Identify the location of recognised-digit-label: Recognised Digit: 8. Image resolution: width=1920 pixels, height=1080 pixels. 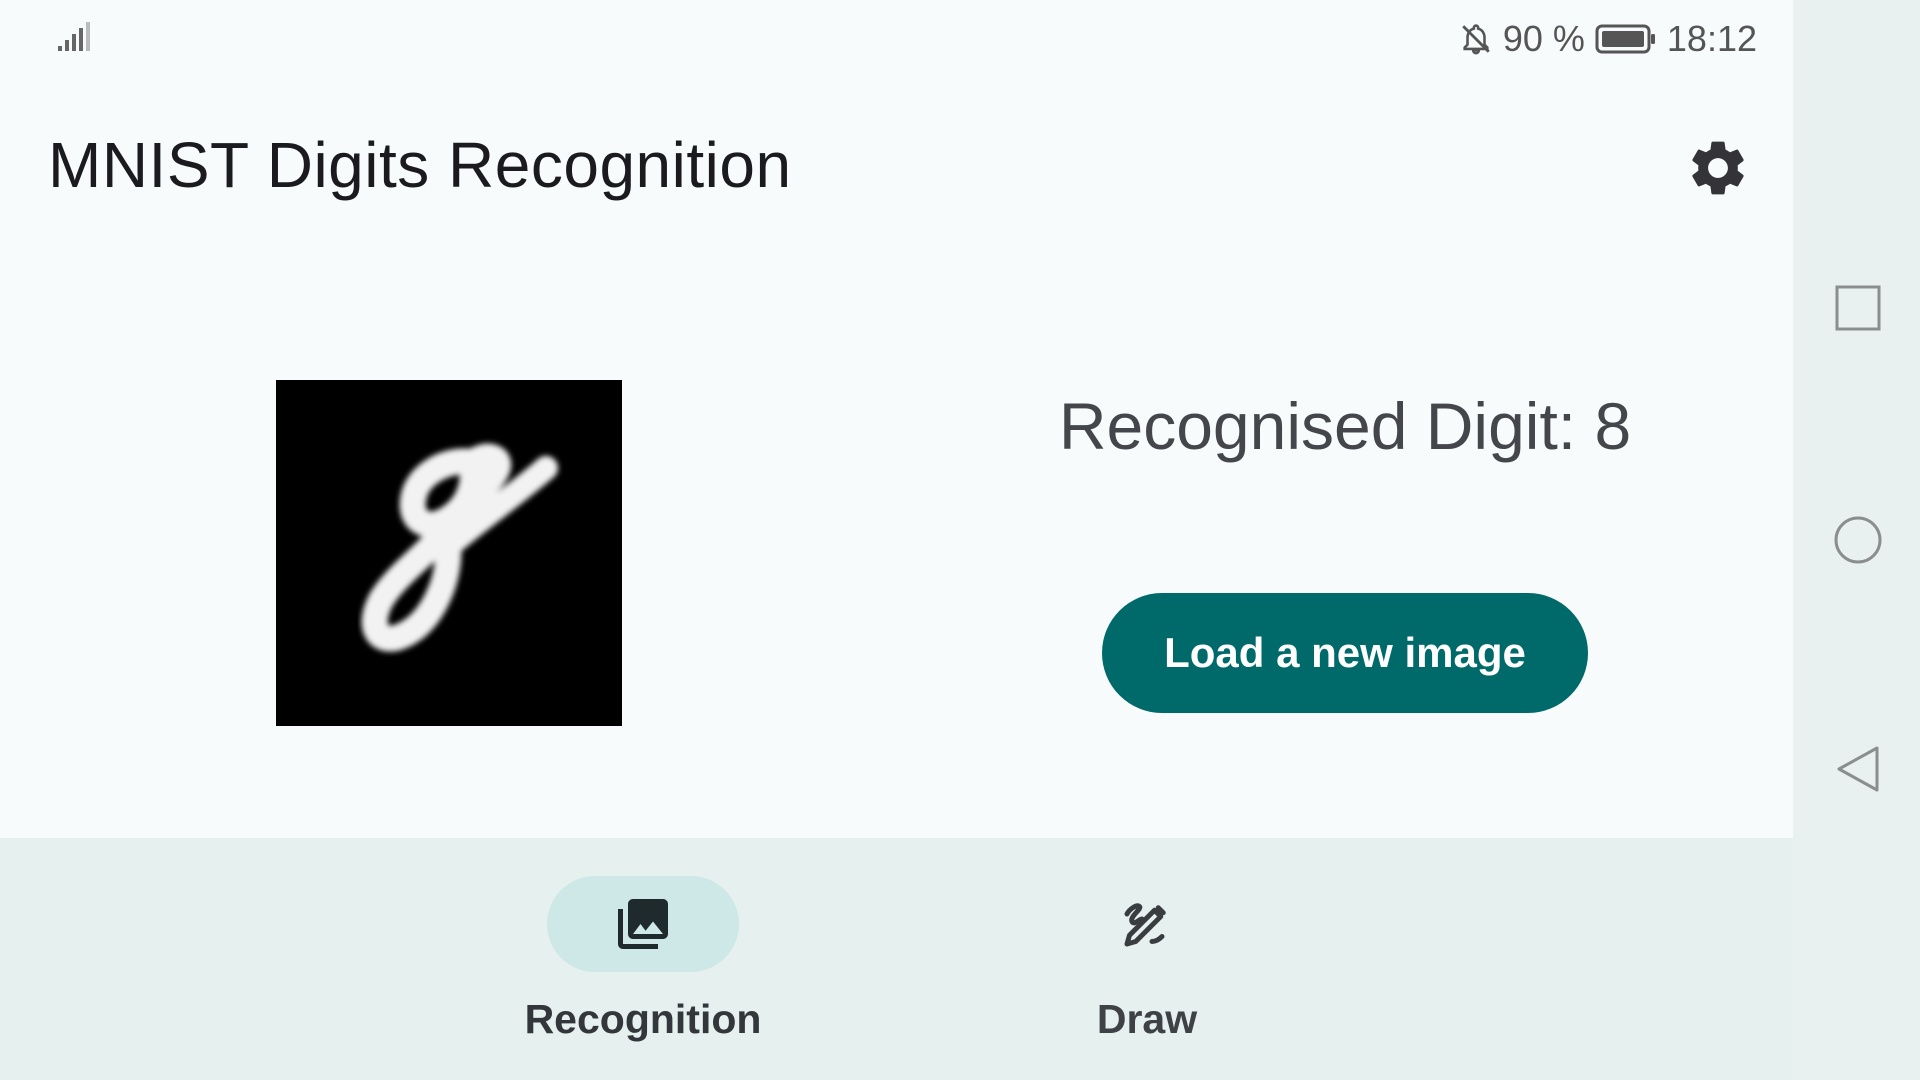
(1345, 426).